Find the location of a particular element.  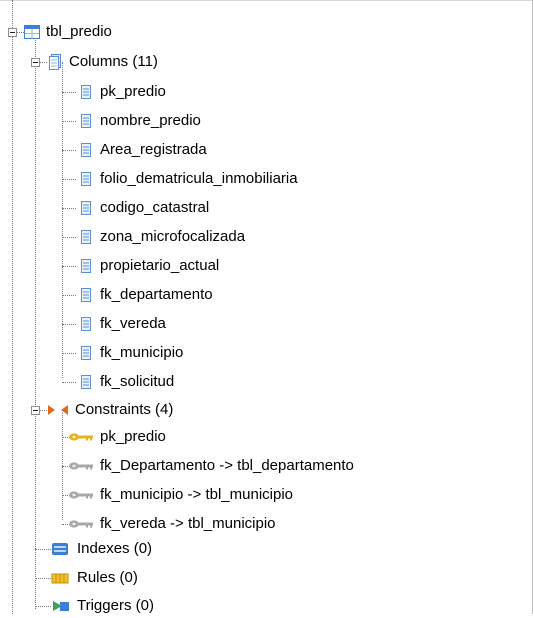

constraints-collapse-toggle is located at coordinates (35, 410).